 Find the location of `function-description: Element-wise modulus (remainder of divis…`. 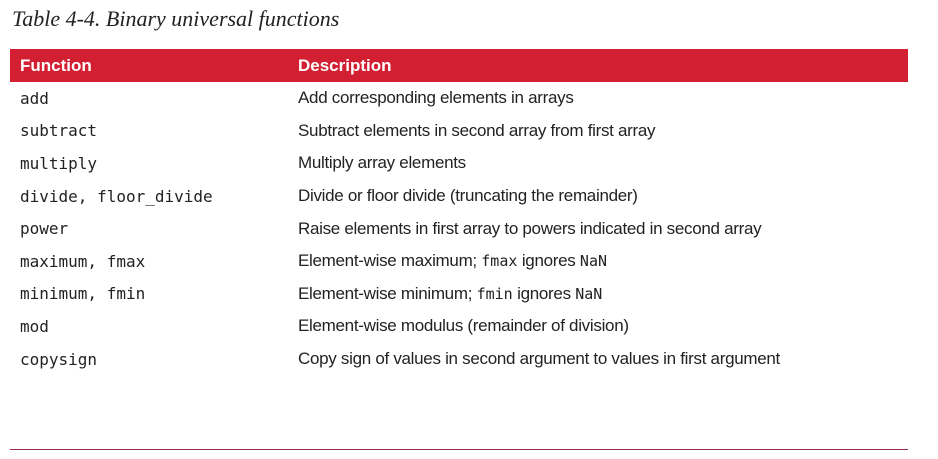

function-description: Element-wise modulus (remainder of divis… is located at coordinates (463, 326).